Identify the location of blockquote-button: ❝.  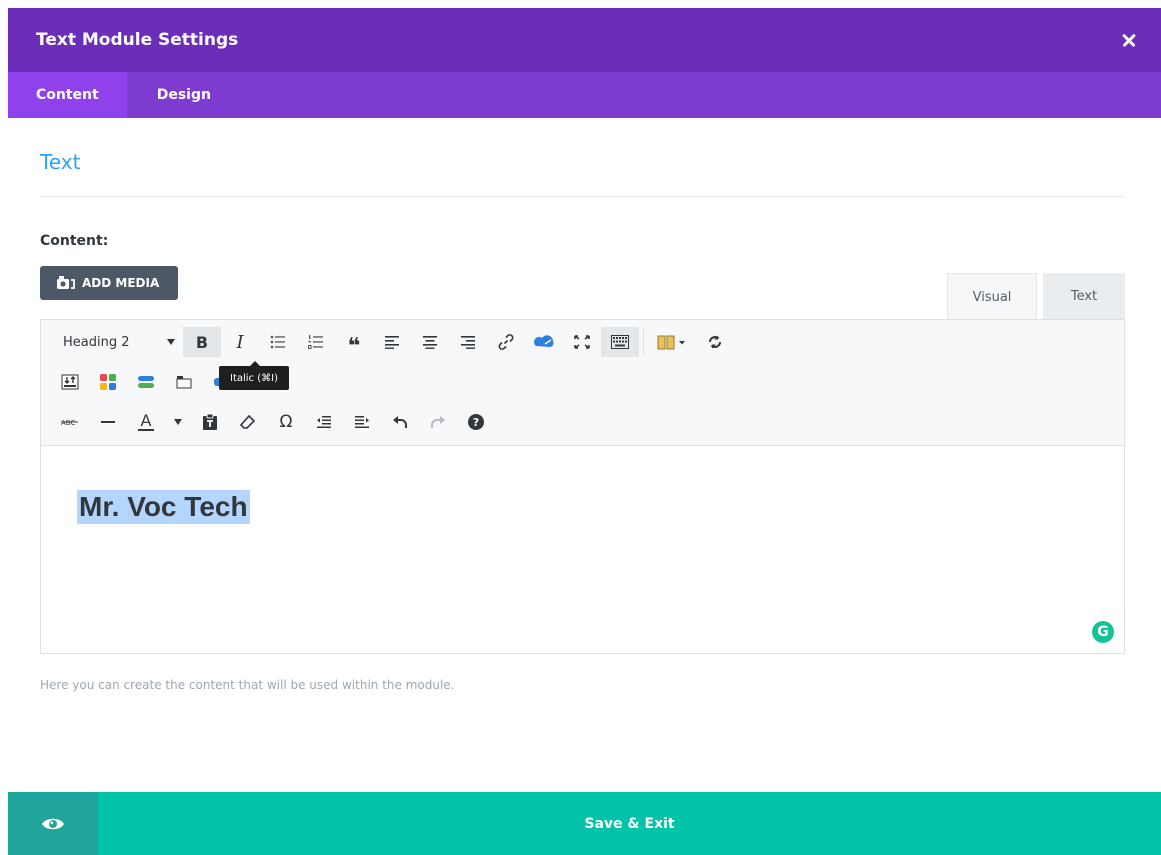
(354, 343).